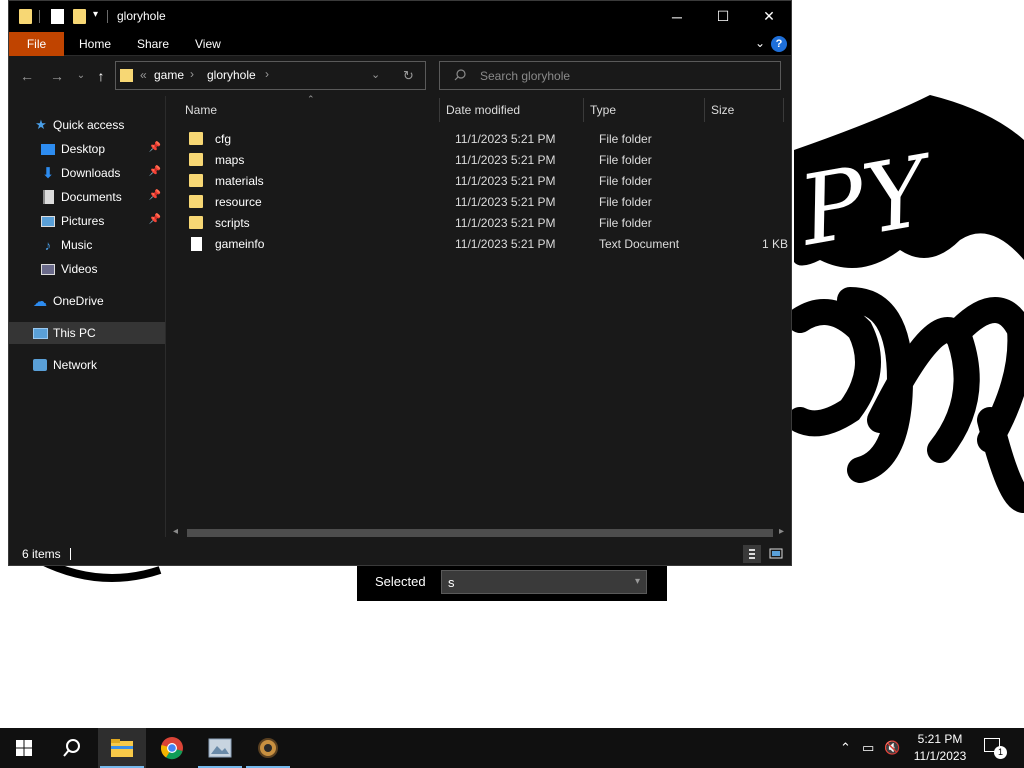 The height and width of the screenshot is (768, 1024). I want to click on scrollbar-thumb, so click(480, 533).